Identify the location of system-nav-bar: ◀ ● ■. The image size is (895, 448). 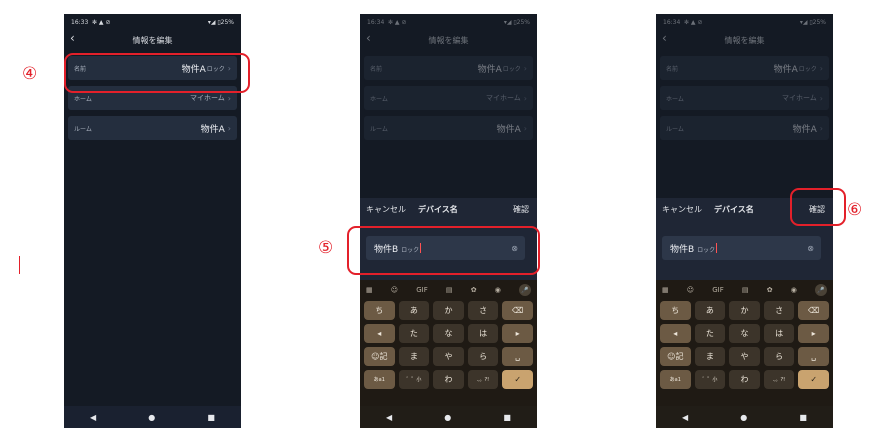
(744, 417).